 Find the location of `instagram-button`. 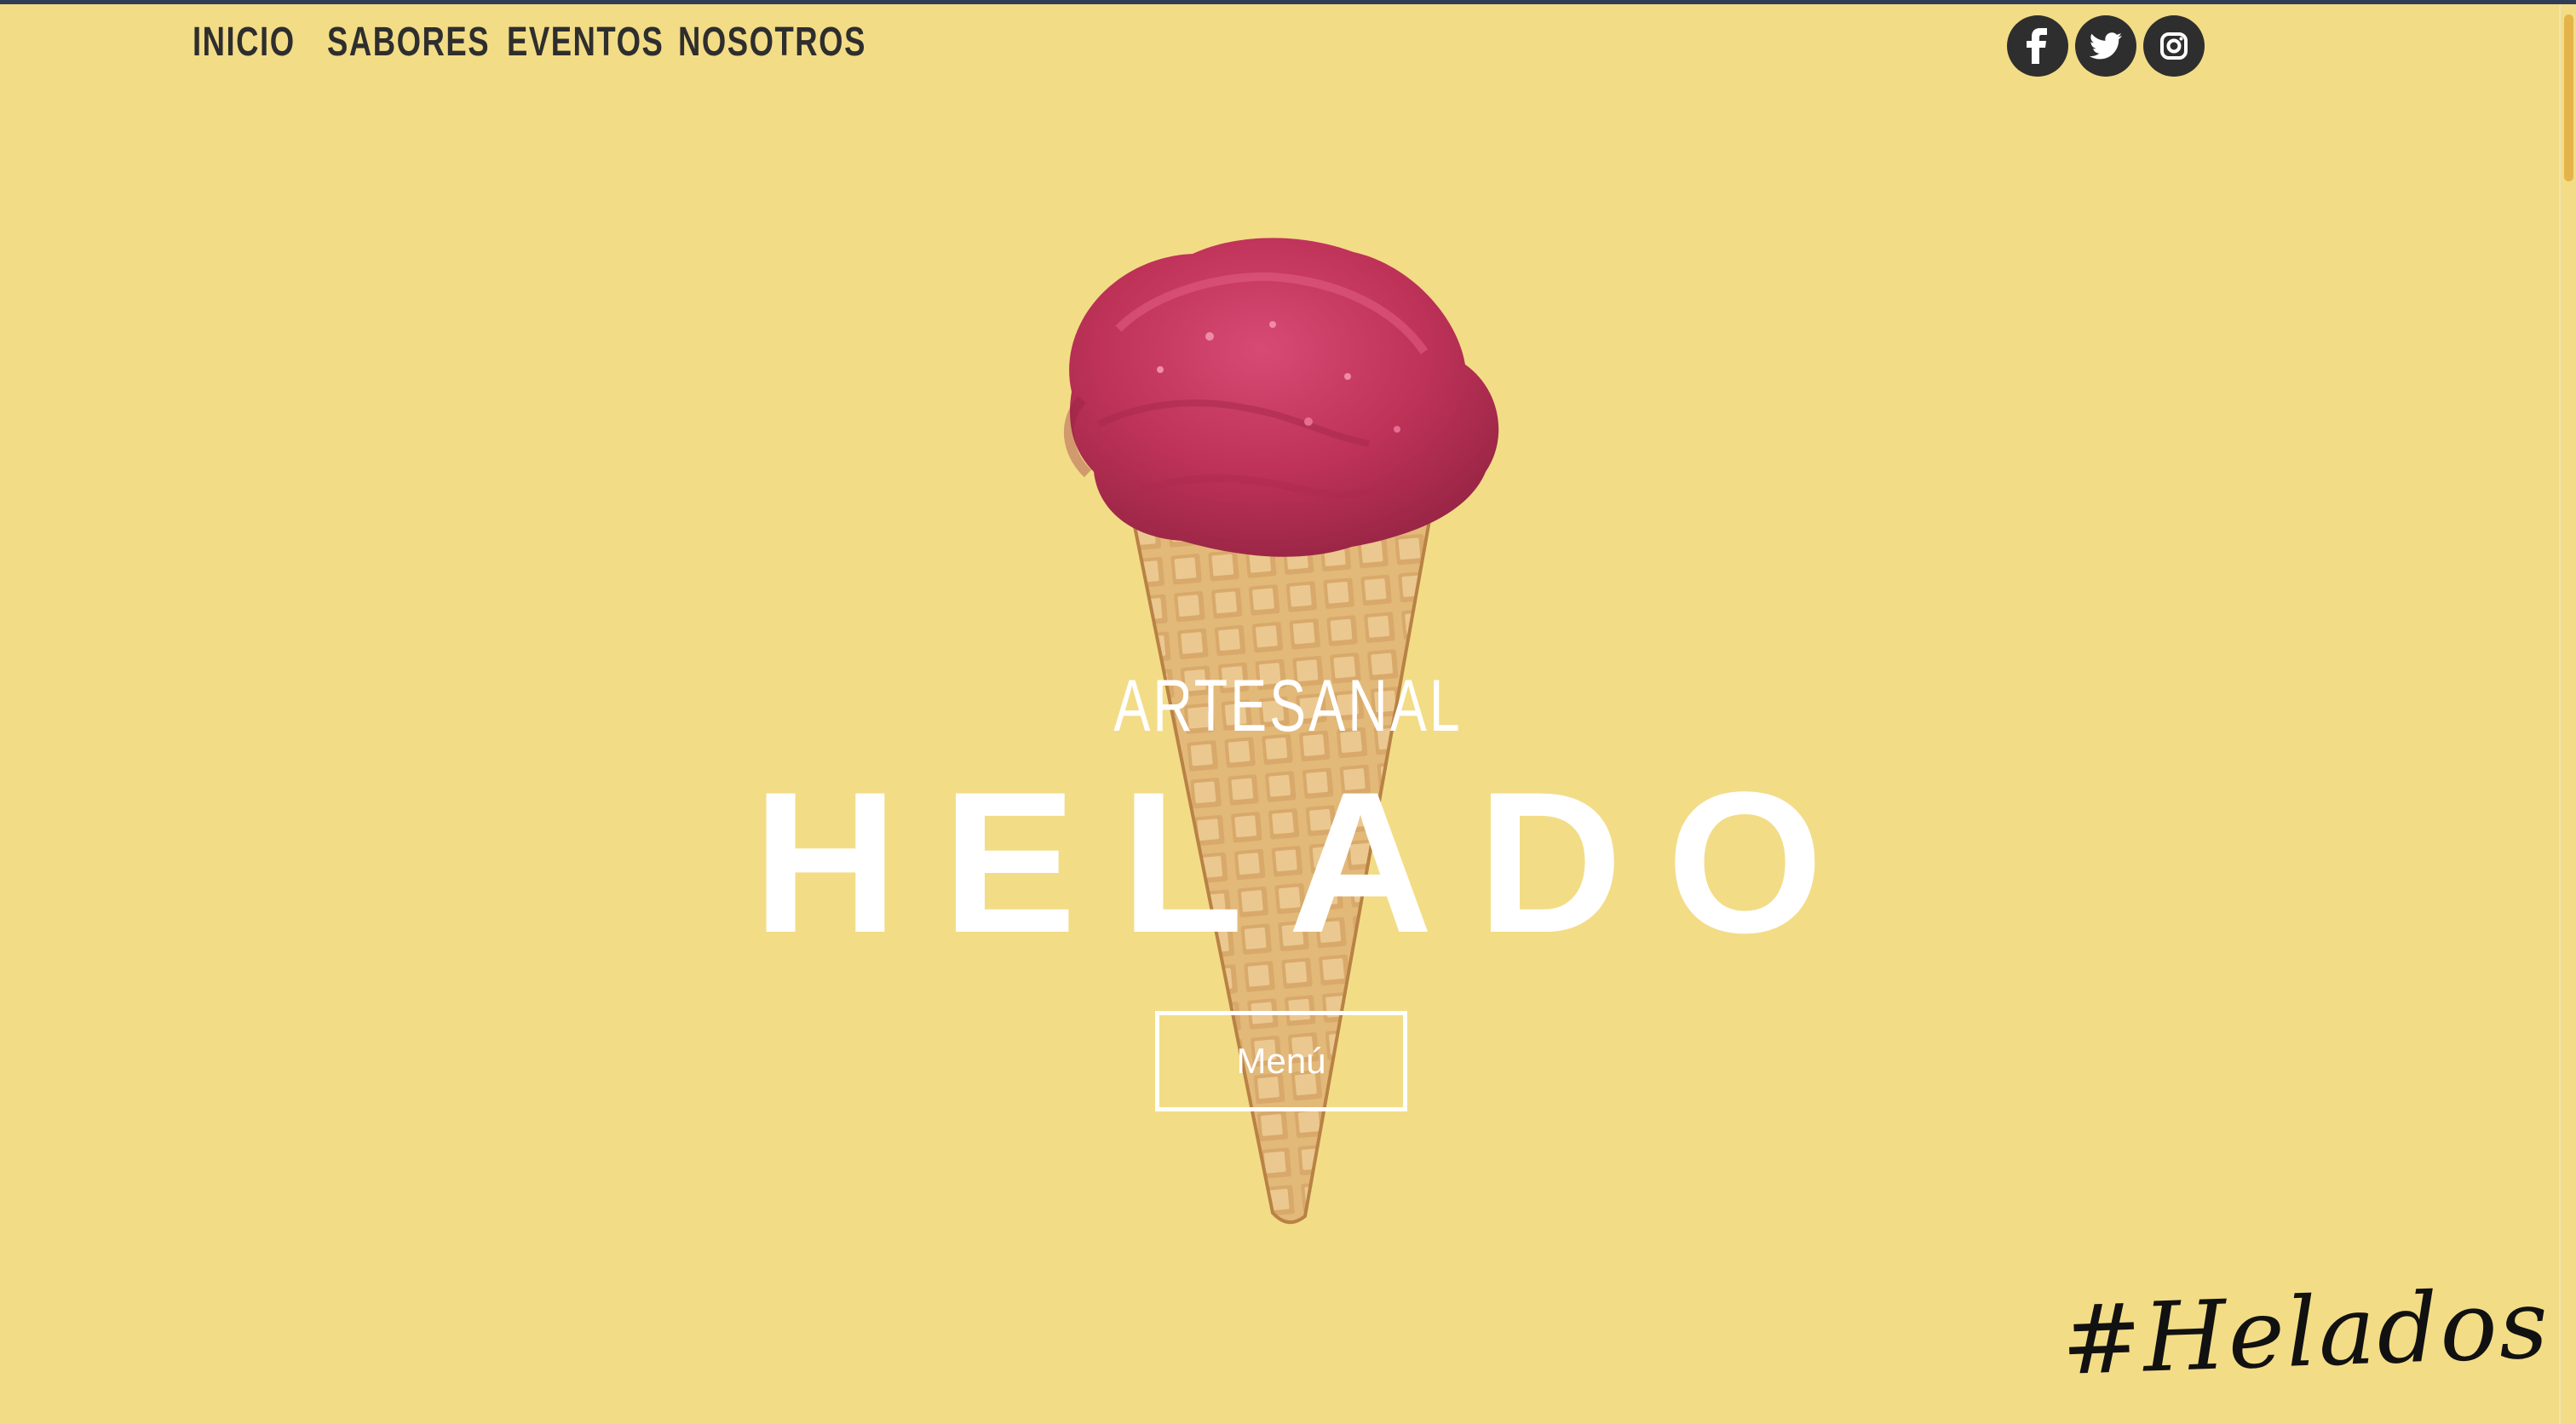

instagram-button is located at coordinates (2174, 46).